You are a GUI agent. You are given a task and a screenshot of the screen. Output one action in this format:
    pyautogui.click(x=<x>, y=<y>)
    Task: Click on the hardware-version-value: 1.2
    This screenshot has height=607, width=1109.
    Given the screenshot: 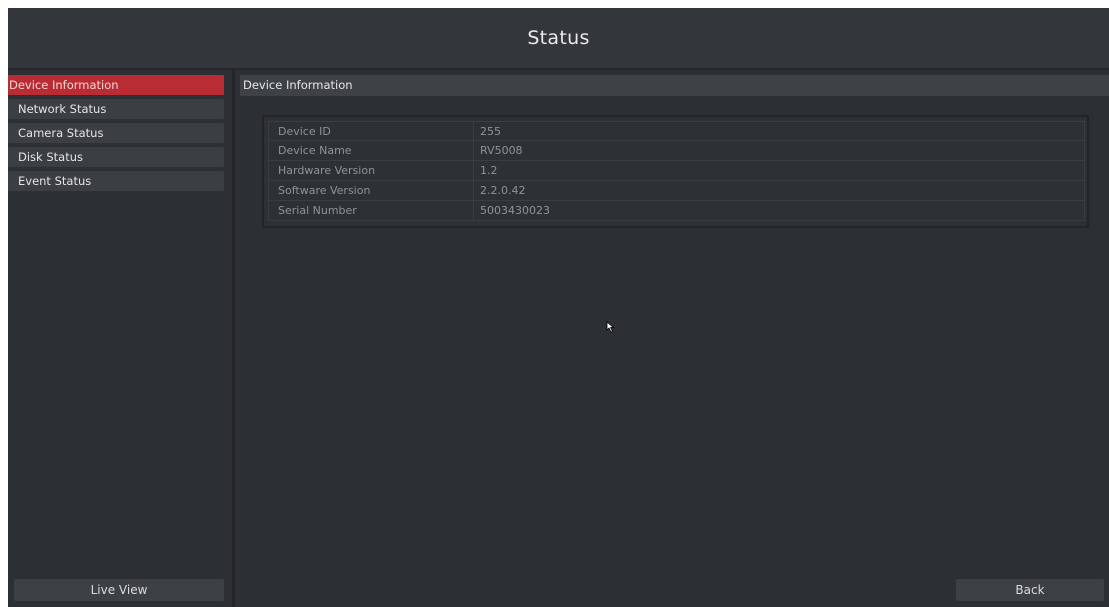 What is the action you would take?
    pyautogui.click(x=489, y=170)
    